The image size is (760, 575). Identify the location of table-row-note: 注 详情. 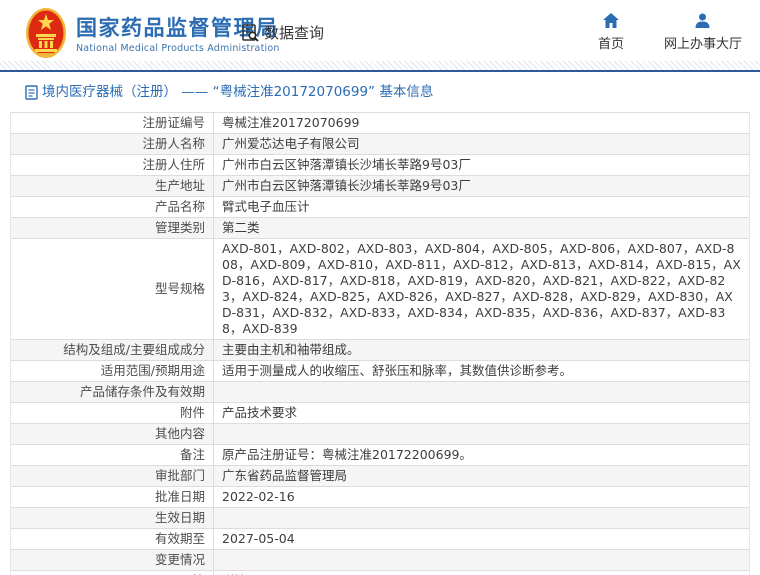
(380, 573).